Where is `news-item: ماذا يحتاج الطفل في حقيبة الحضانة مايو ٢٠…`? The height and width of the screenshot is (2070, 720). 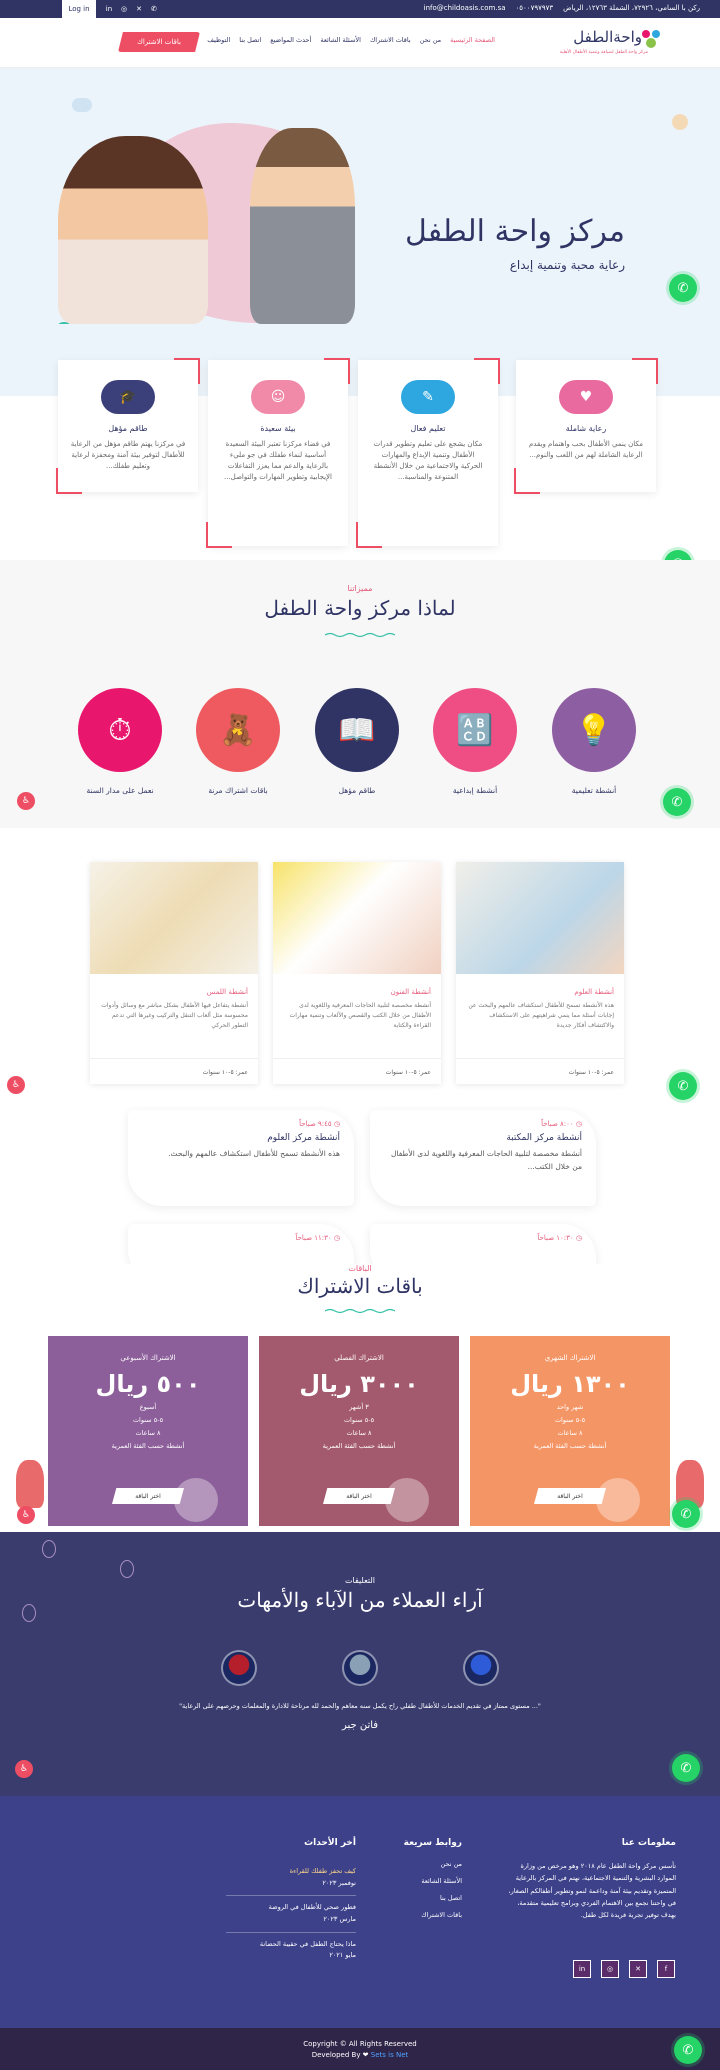
news-item: ماذا يحتاج الطفل في حقيبة الحضانة مايو ٢٠… is located at coordinates (291, 1950).